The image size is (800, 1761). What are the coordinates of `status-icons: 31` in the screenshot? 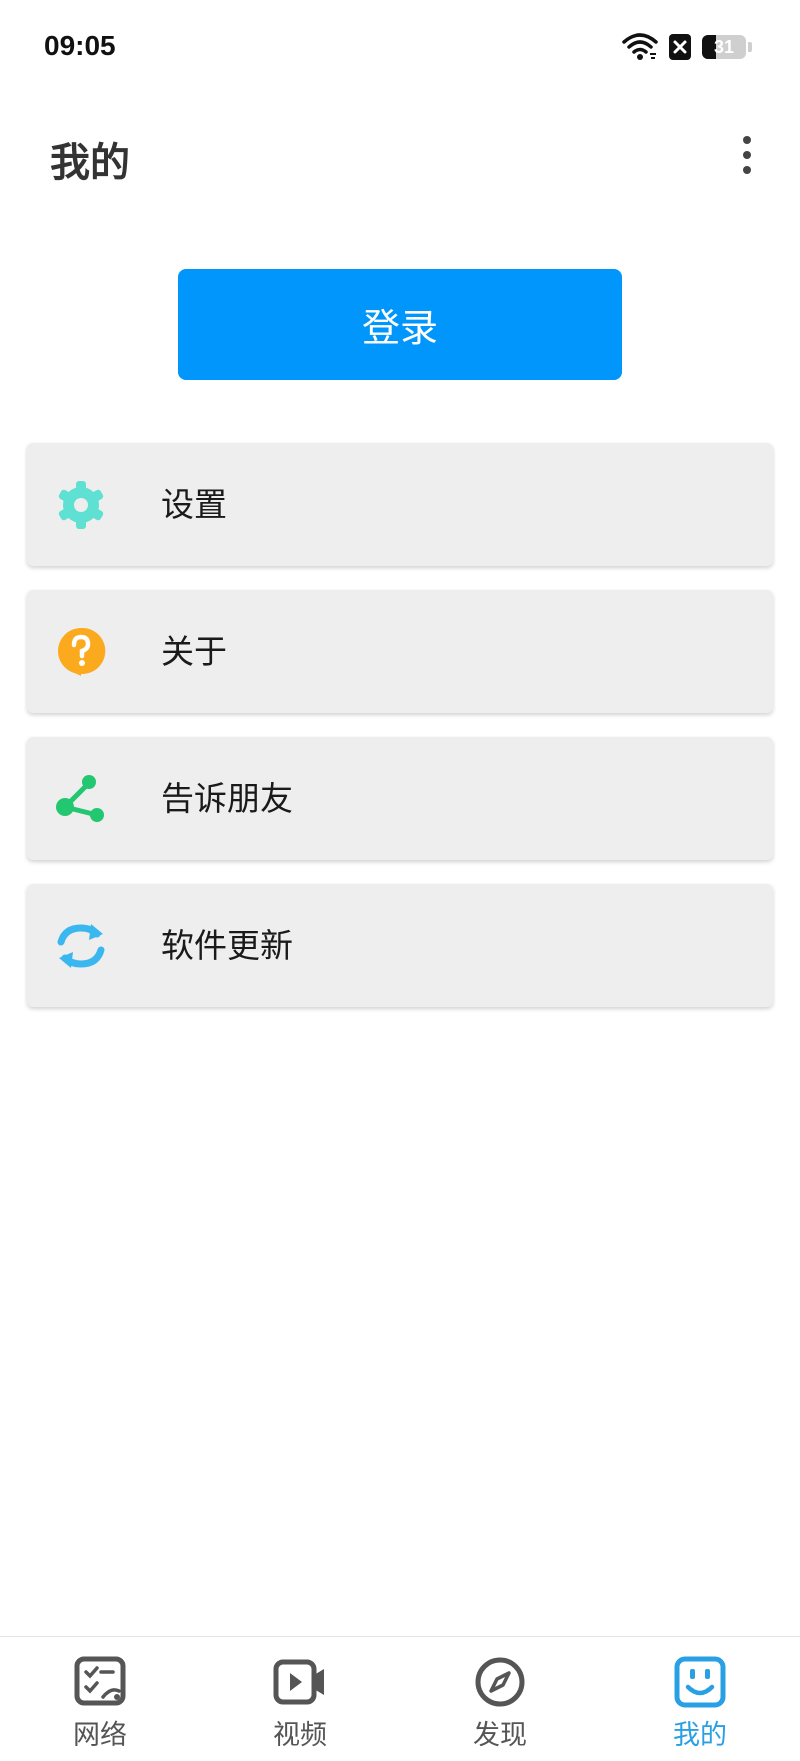 It's located at (687, 47).